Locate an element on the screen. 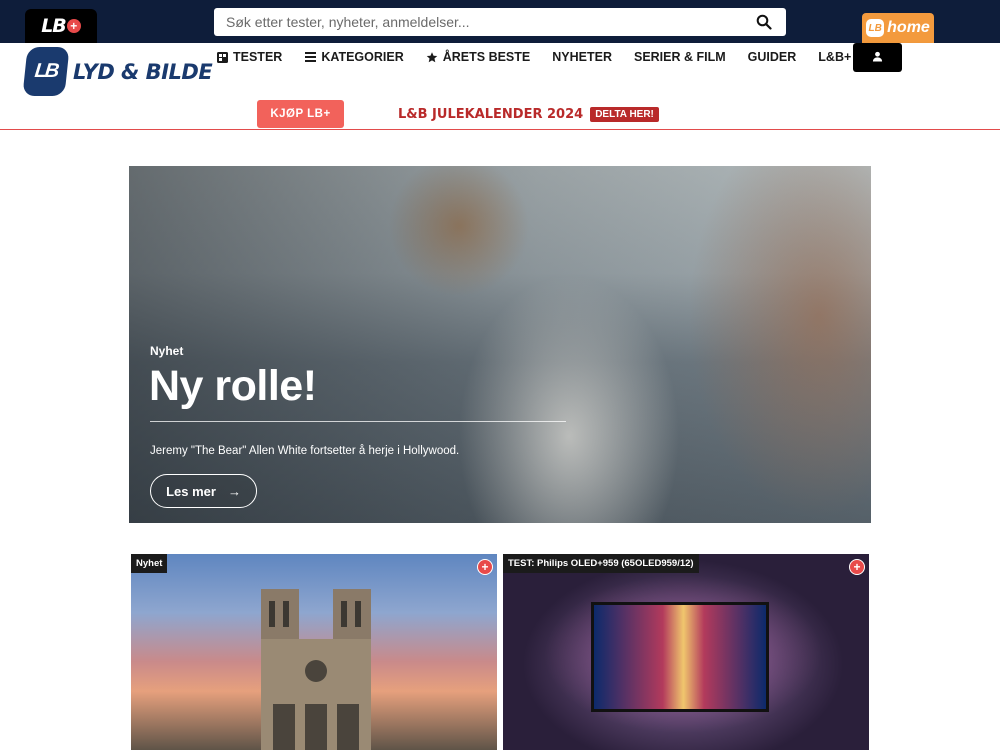 Image resolution: width=1000 pixels, height=750 pixels. site-logo: LB LYD & BILDE is located at coordinates (117, 71).